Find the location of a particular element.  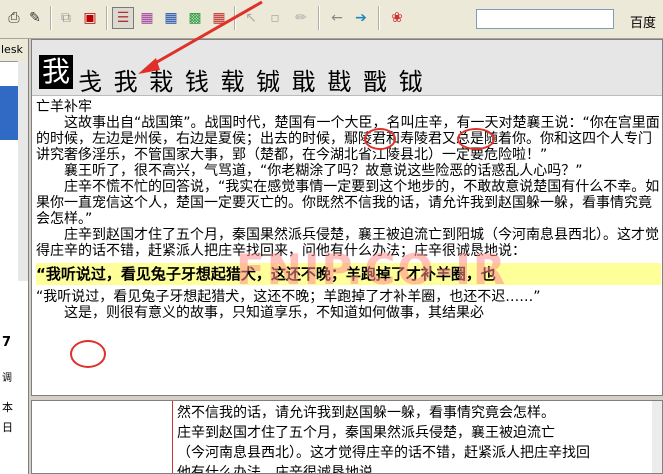

view-picture-icon: ▩ is located at coordinates (195, 18).